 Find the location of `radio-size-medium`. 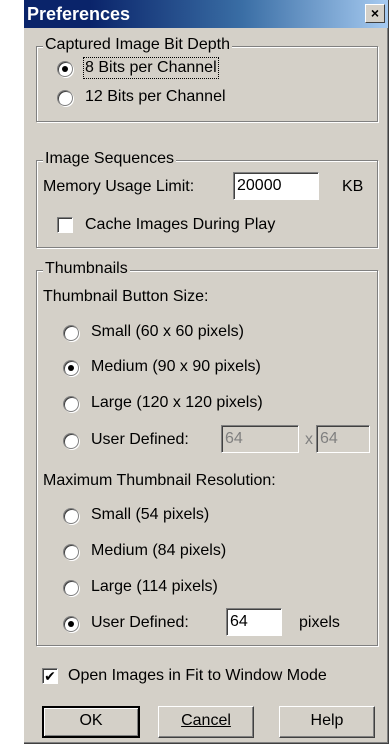

radio-size-medium is located at coordinates (71, 368).